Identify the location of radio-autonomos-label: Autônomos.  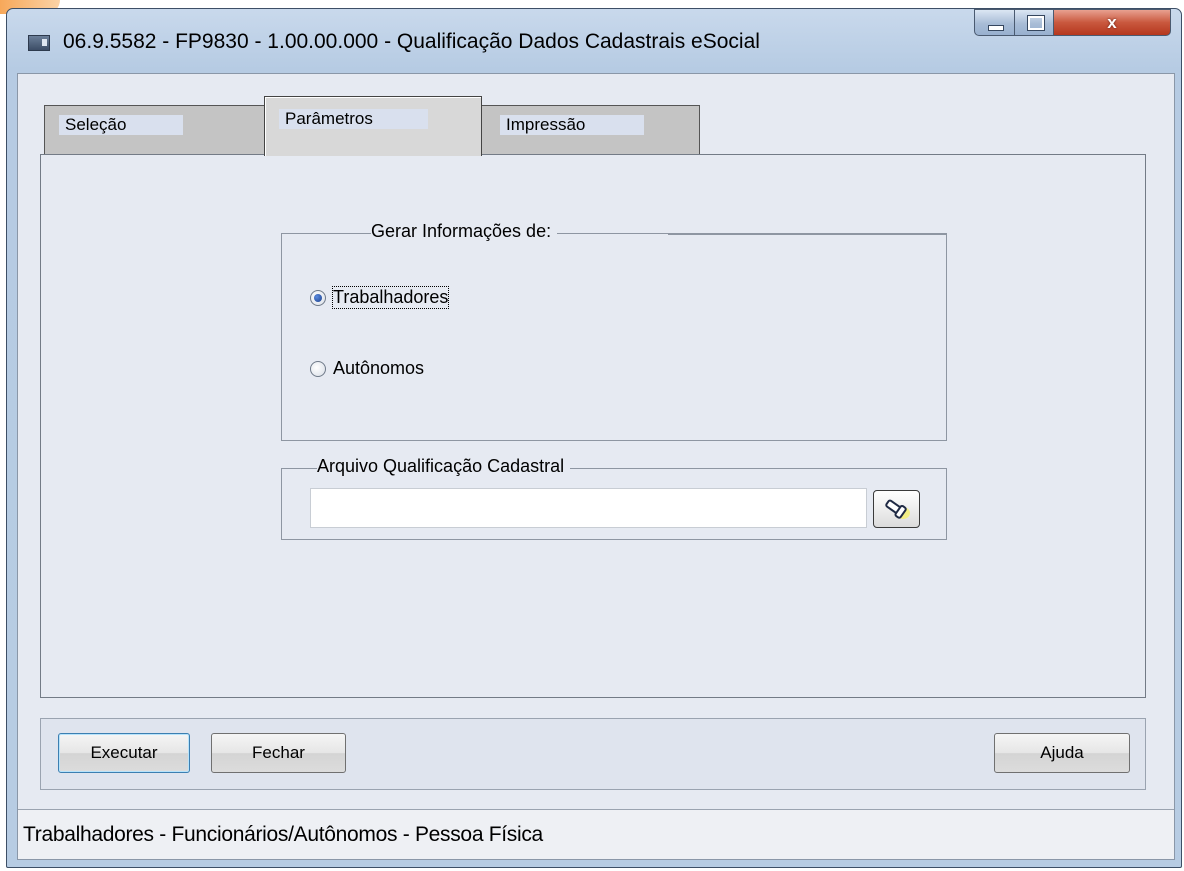
(378, 368).